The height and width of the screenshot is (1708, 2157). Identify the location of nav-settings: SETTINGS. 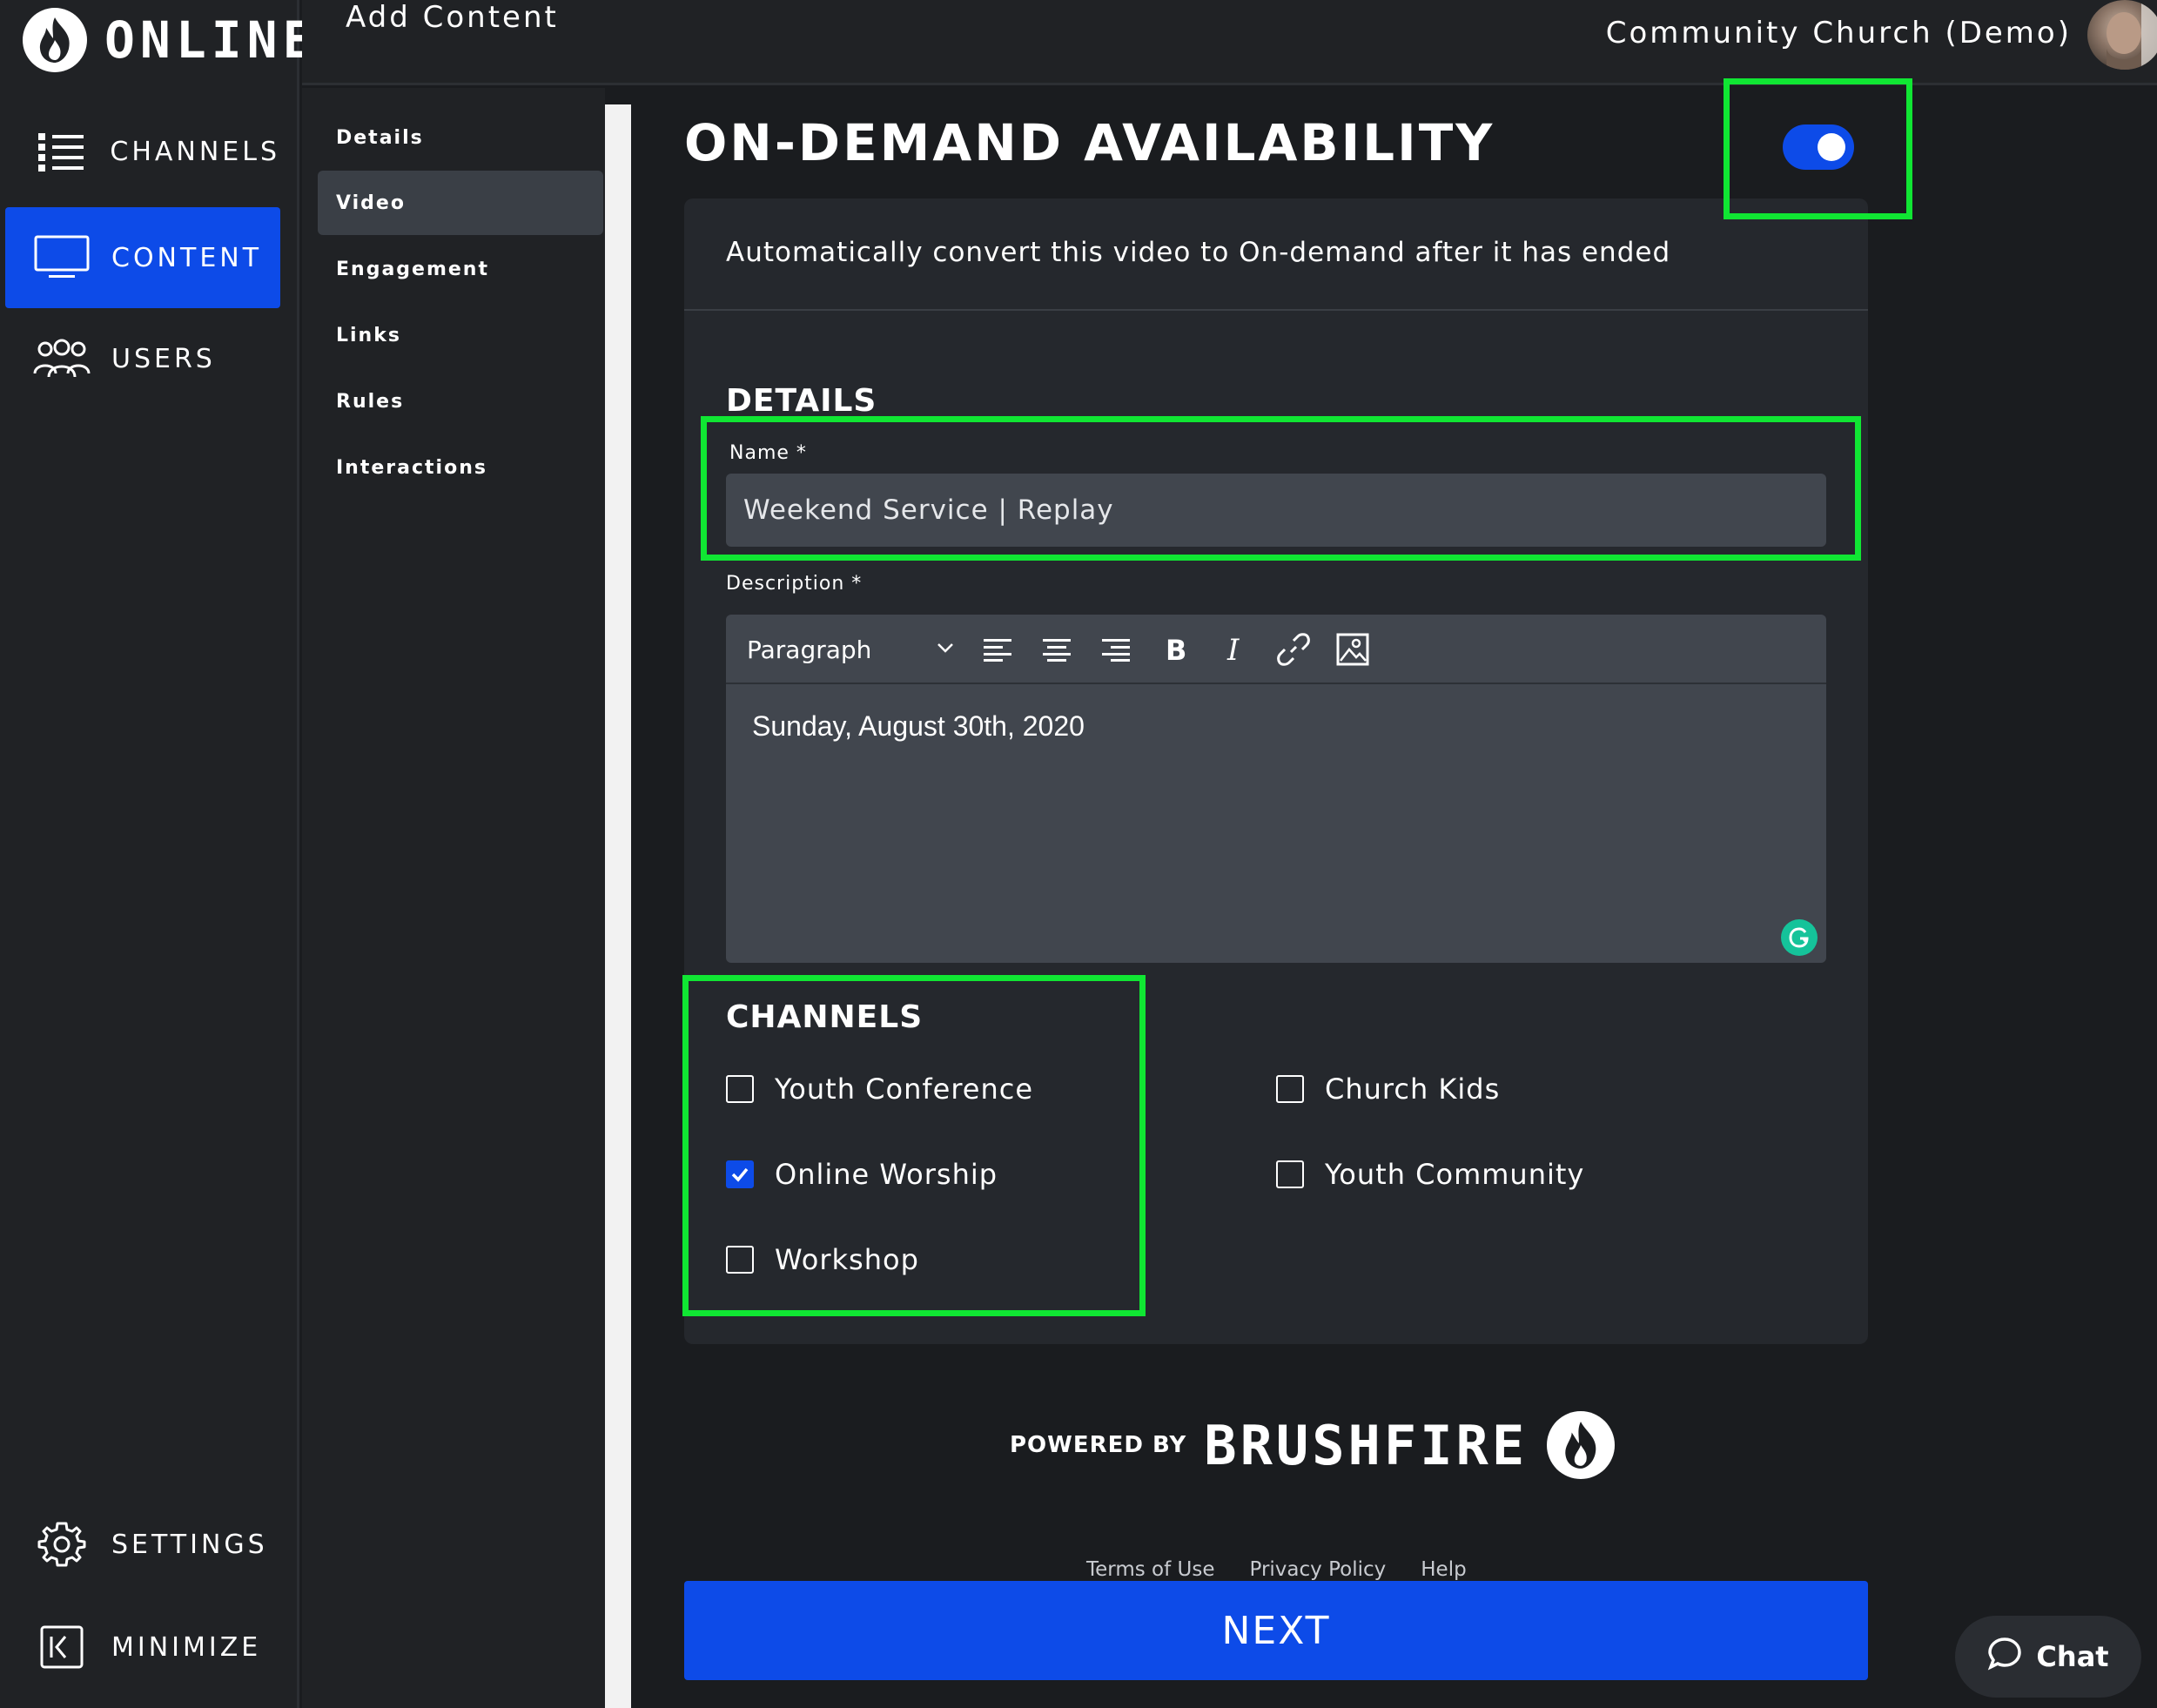
(142, 1544).